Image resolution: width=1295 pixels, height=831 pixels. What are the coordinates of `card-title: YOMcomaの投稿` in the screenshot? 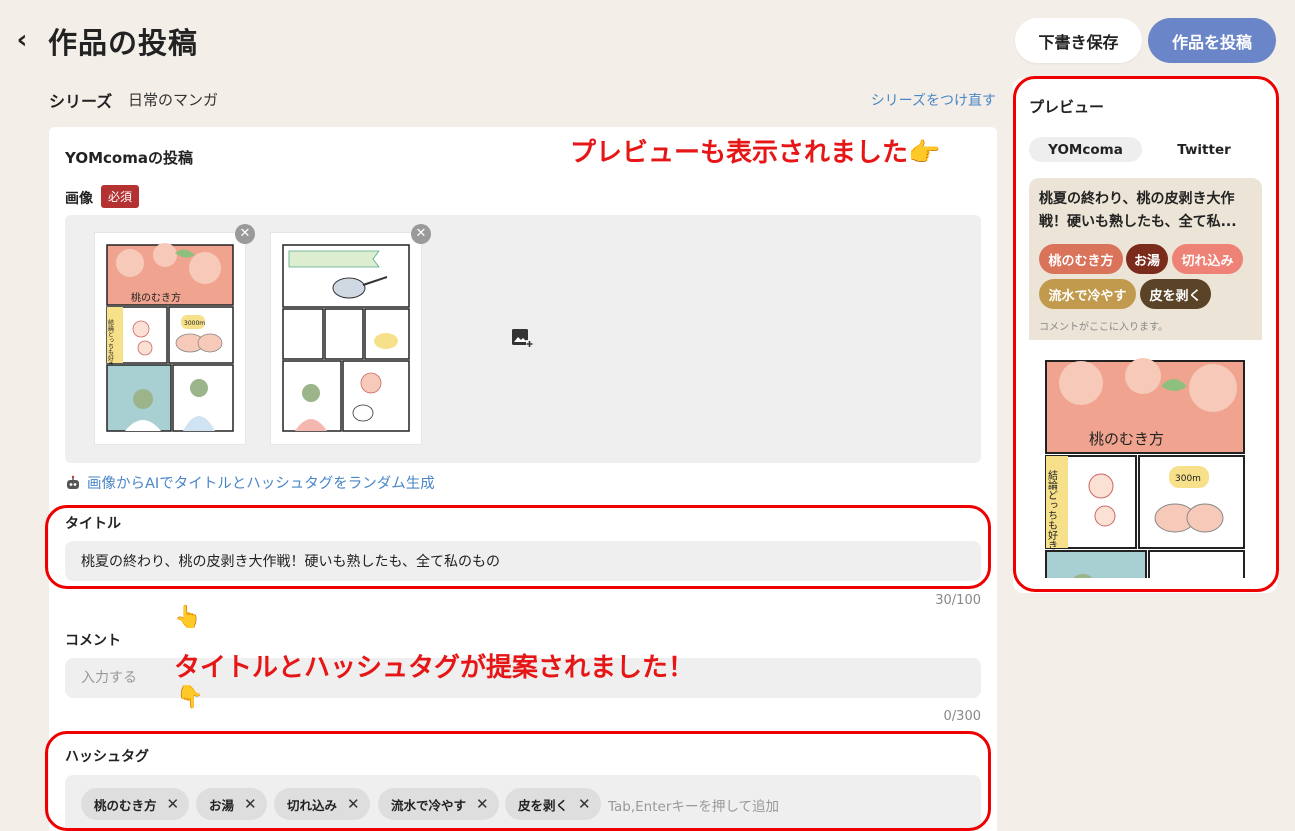 It's located at (129, 158).